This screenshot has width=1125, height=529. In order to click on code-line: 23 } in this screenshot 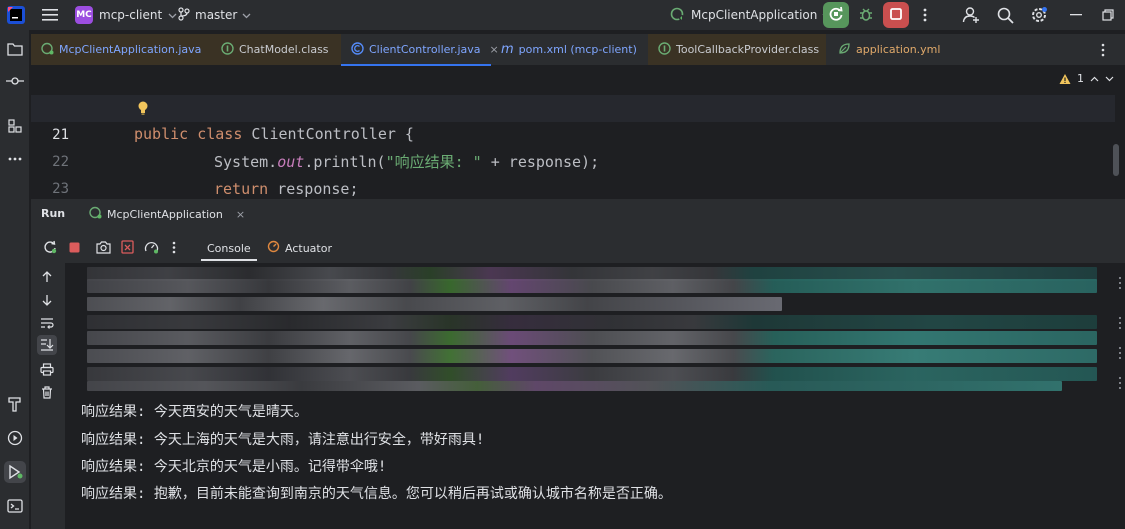, I will do `click(573, 173)`.